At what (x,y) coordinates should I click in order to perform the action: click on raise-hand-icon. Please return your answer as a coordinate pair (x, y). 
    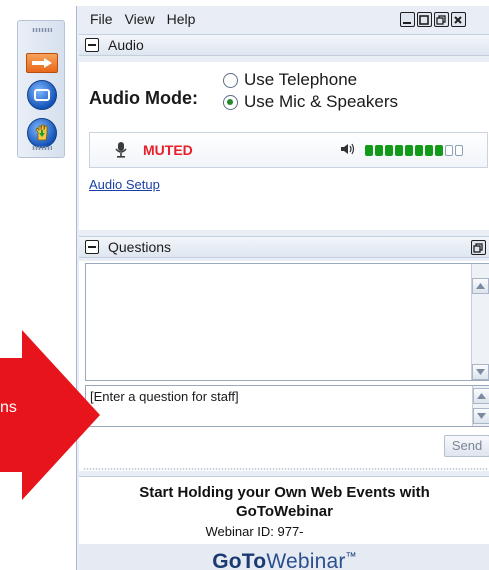
    Looking at the image, I should click on (42, 133).